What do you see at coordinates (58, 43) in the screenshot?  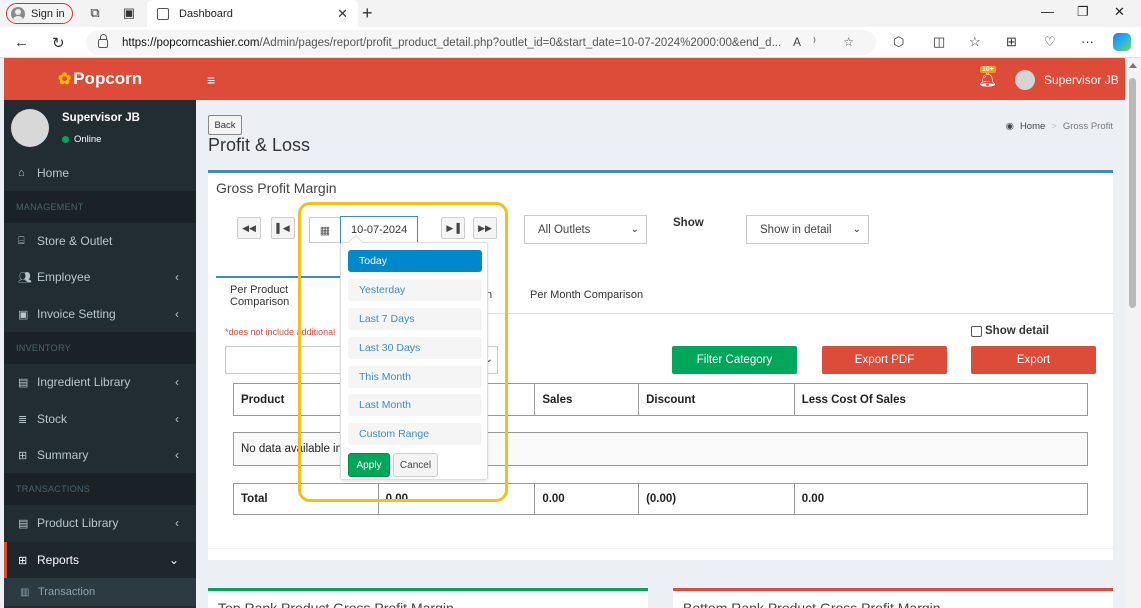 I see `refresh-icon: ↻` at bounding box center [58, 43].